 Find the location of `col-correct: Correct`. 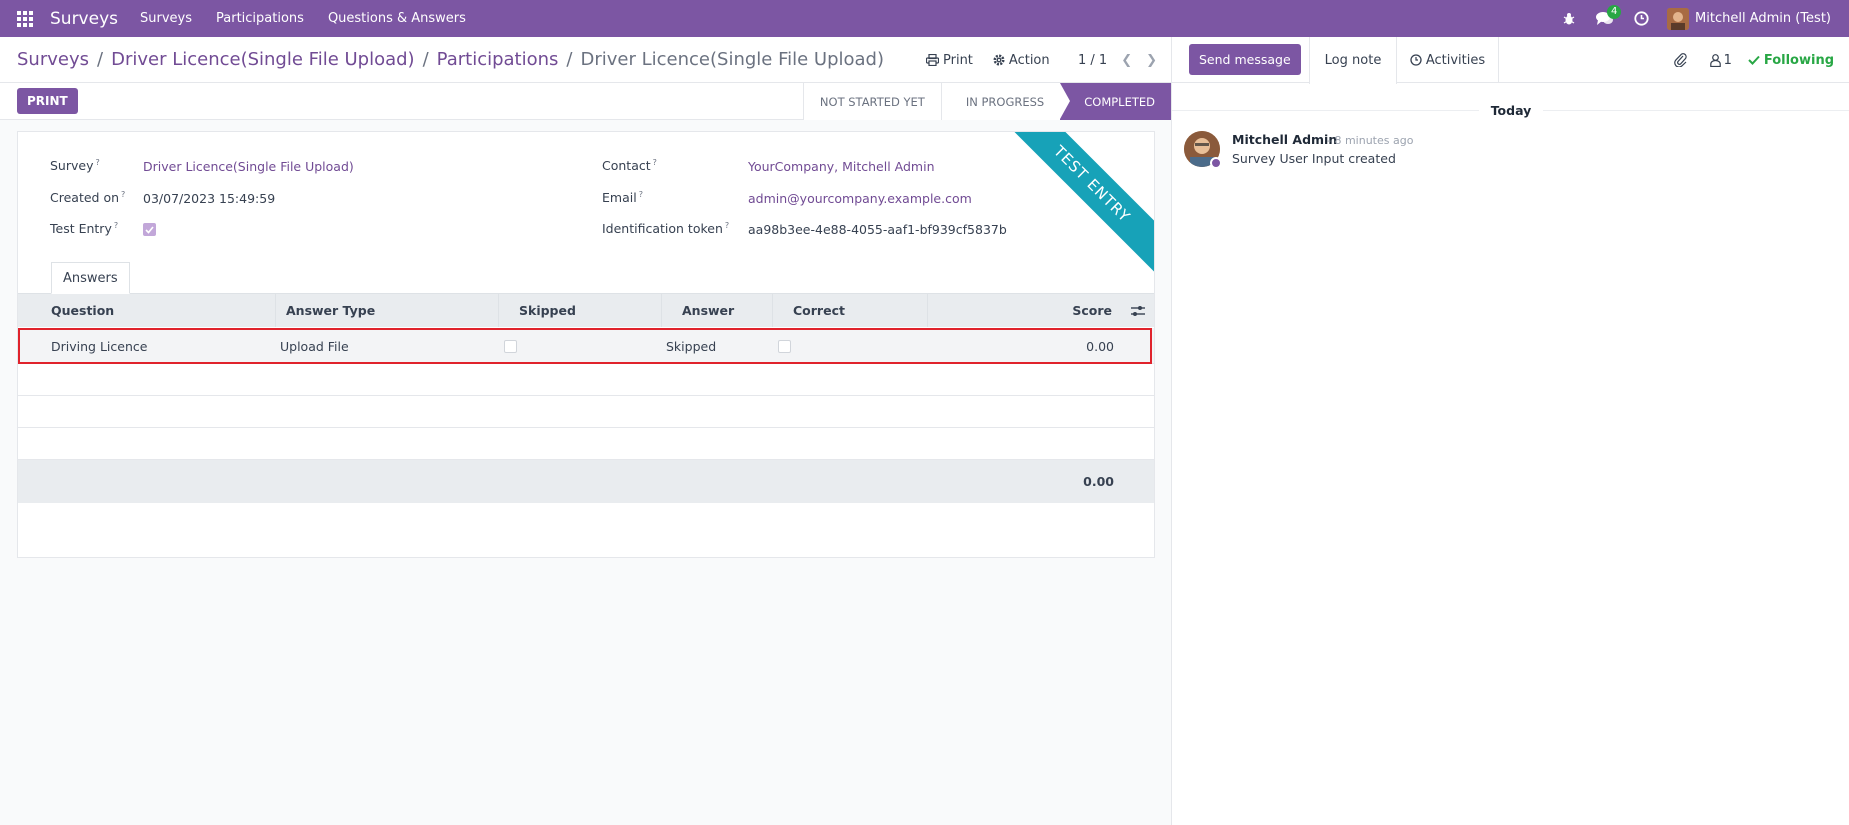

col-correct: Correct is located at coordinates (850, 310).